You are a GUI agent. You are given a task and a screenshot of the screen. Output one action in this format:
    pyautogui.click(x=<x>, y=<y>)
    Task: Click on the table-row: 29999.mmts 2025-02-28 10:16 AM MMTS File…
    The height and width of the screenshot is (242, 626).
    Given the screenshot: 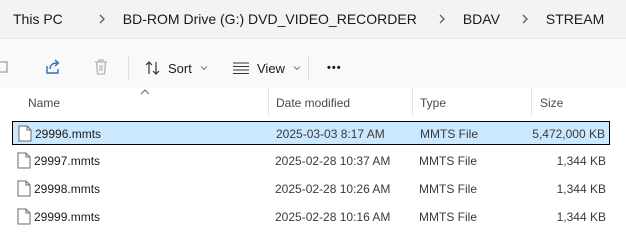 What is the action you would take?
    pyautogui.click(x=311, y=217)
    